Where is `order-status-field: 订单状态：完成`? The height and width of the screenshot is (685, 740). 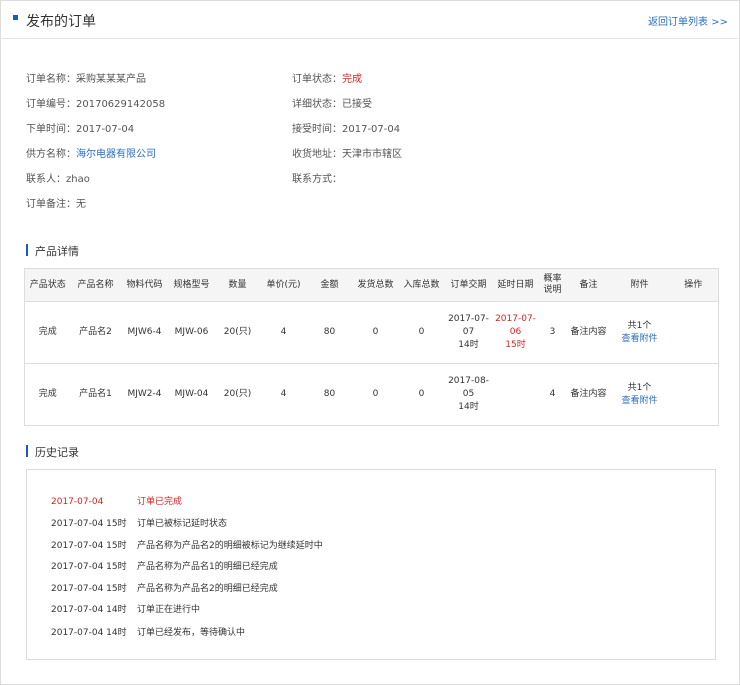 order-status-field: 订单状态：完成 is located at coordinates (327, 79).